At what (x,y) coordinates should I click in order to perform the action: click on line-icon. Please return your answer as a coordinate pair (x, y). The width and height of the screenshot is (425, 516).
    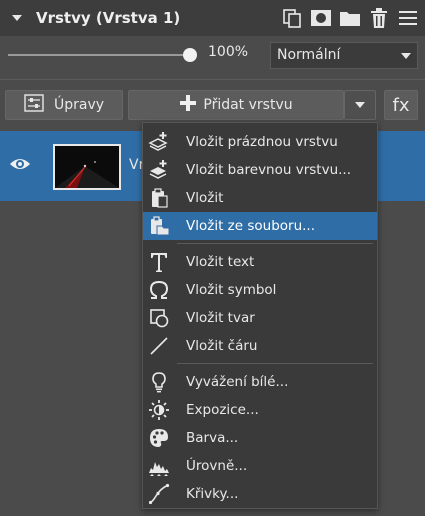
    Looking at the image, I should click on (159, 346).